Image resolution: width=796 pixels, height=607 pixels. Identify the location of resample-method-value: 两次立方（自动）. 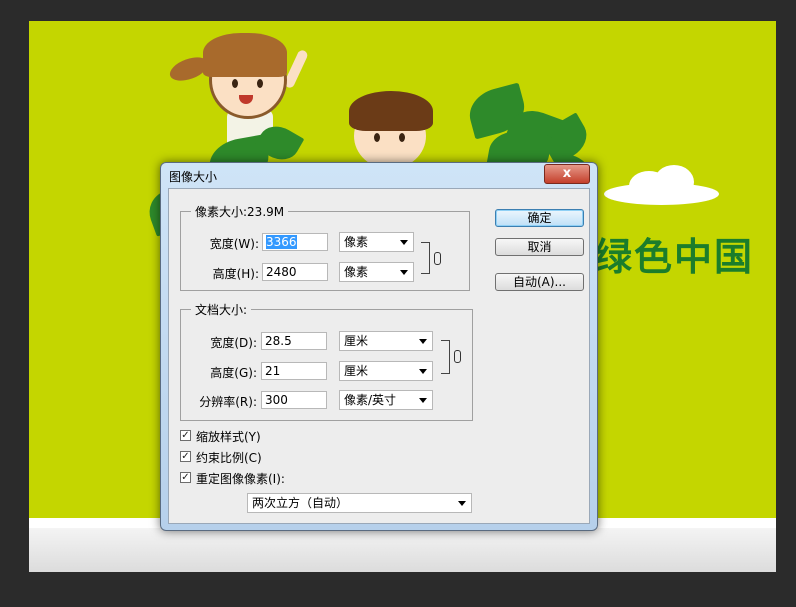
(300, 503).